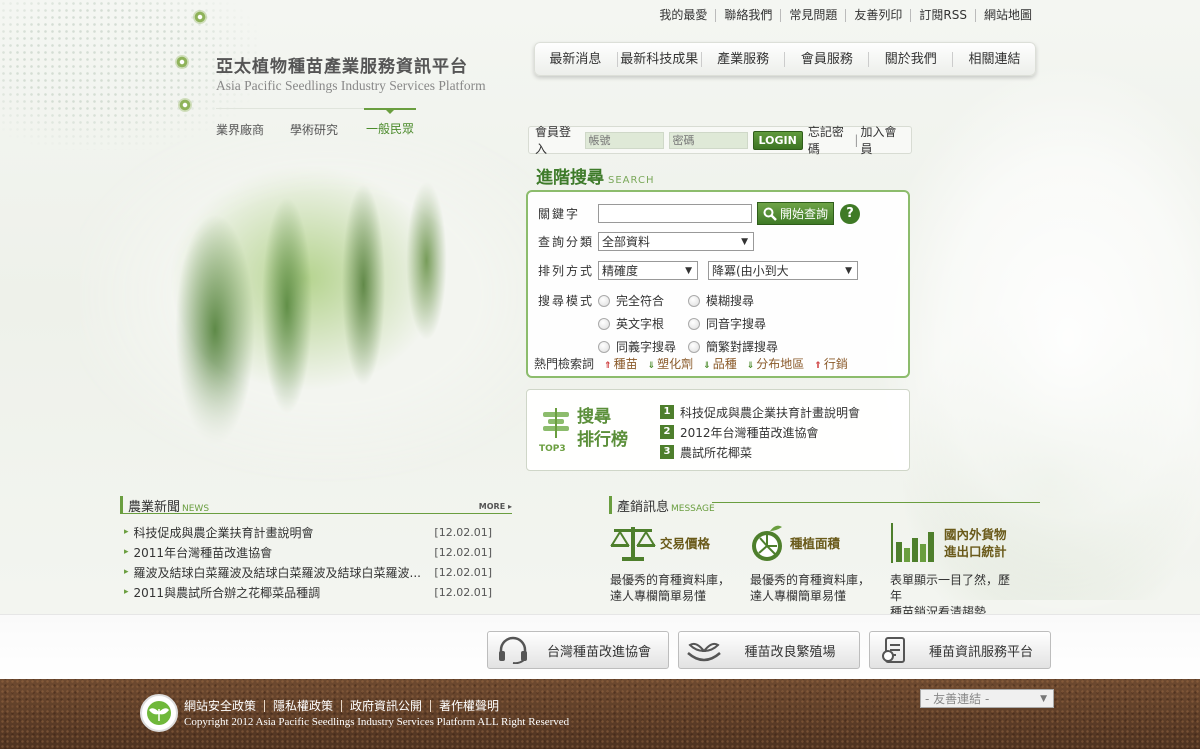 Image resolution: width=1200 pixels, height=749 pixels. What do you see at coordinates (743, 300) in the screenshot?
I see `mode-fuzzy: 模糊搜尋` at bounding box center [743, 300].